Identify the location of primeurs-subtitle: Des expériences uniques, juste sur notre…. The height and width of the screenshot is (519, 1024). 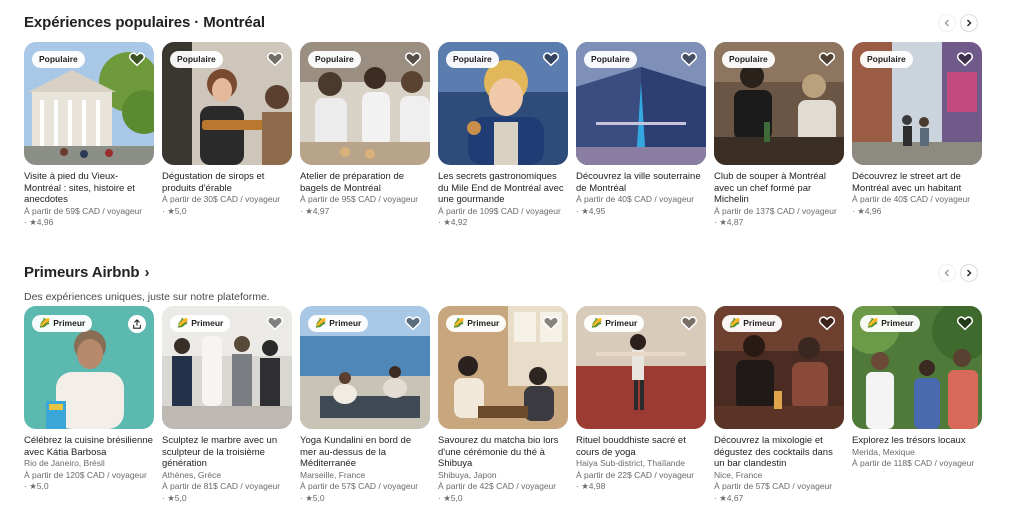
(147, 297).